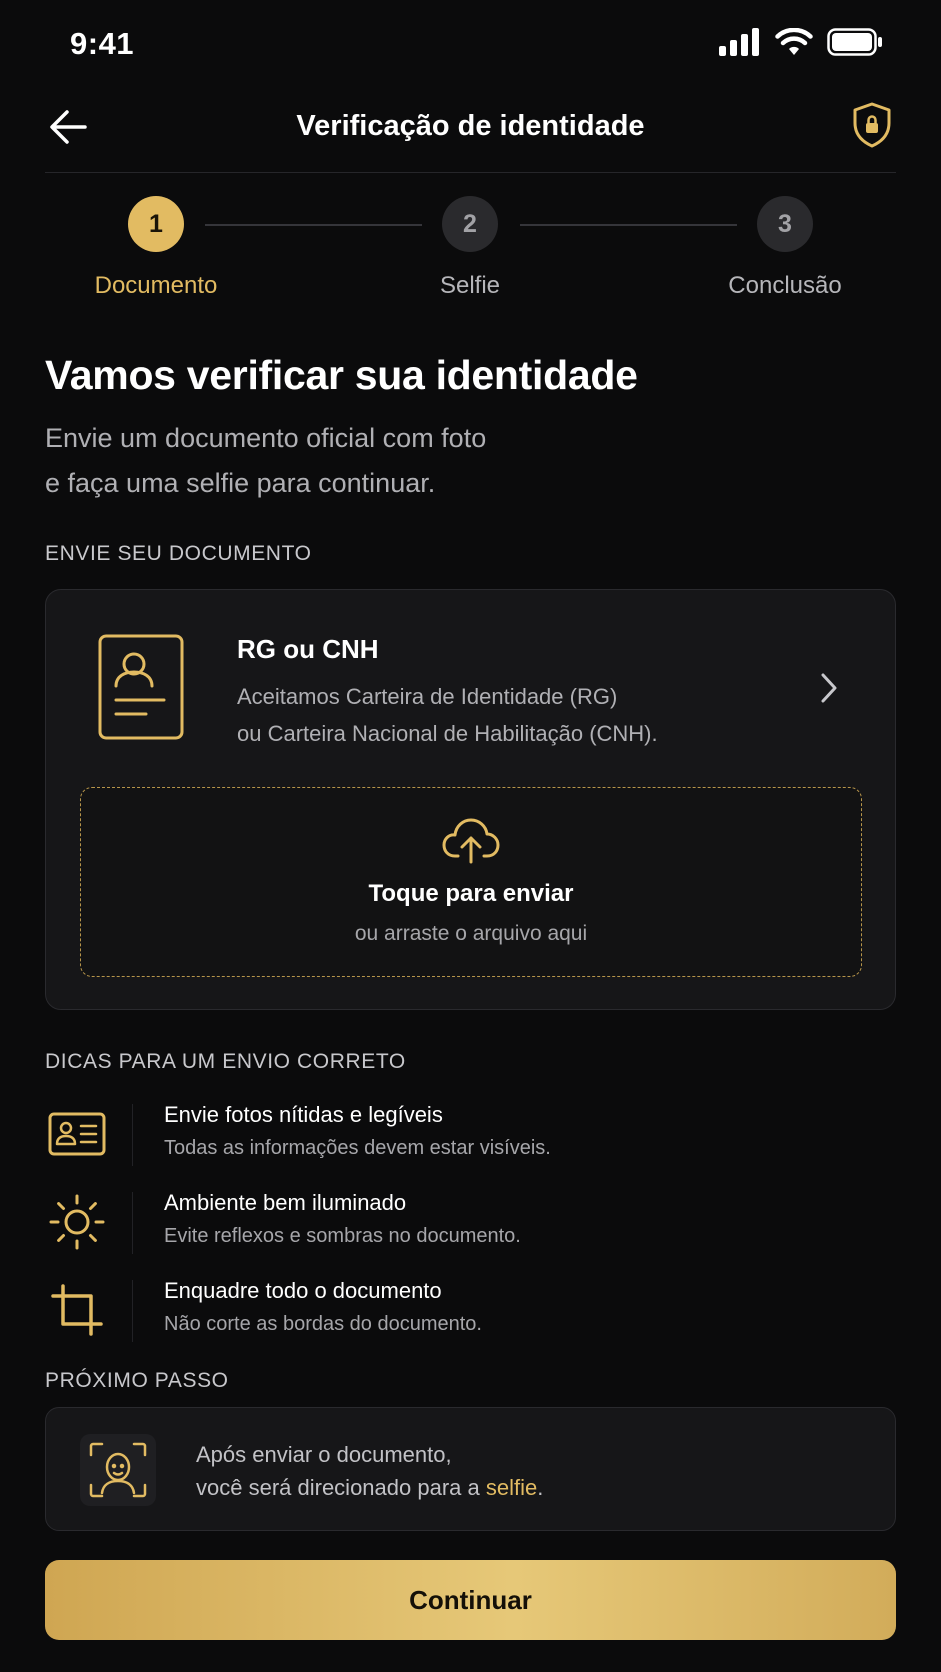 The width and height of the screenshot is (941, 1672). What do you see at coordinates (471, 893) in the screenshot?
I see `upload-title: Toque para enviar` at bounding box center [471, 893].